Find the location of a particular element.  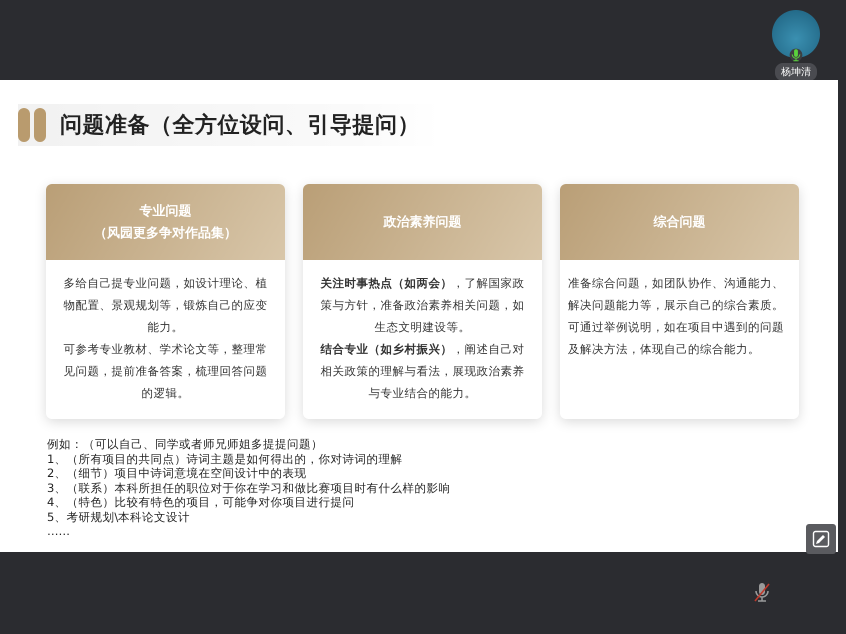

card-heading: 政治素养问题 is located at coordinates (423, 222).